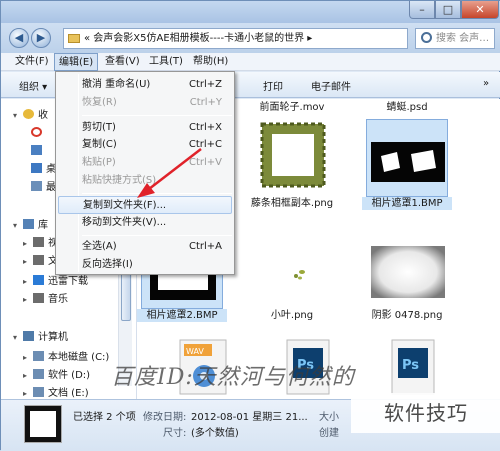  I want to click on file-item: 蜻蜓.psd, so click(407, 107).